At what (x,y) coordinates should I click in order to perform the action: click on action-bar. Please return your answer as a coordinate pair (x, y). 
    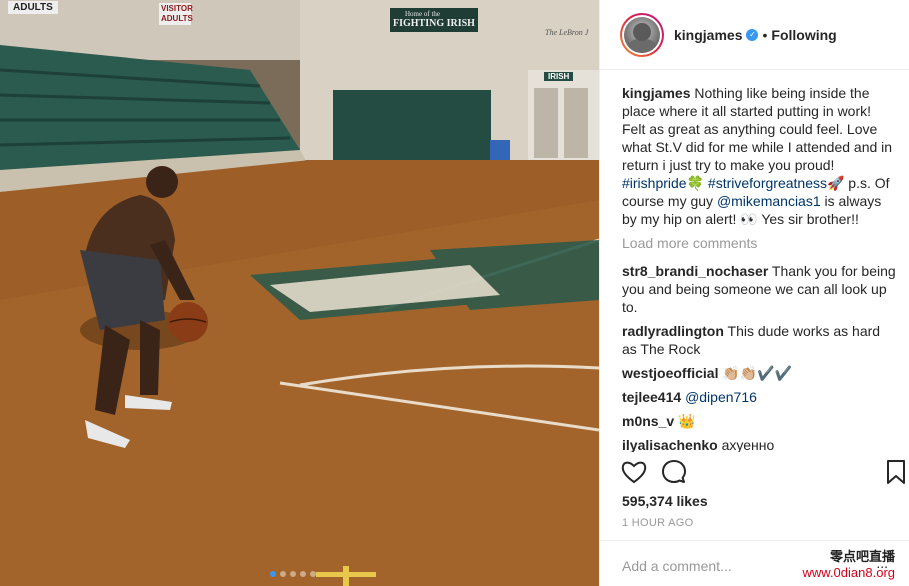
    Looking at the image, I should click on (764, 472).